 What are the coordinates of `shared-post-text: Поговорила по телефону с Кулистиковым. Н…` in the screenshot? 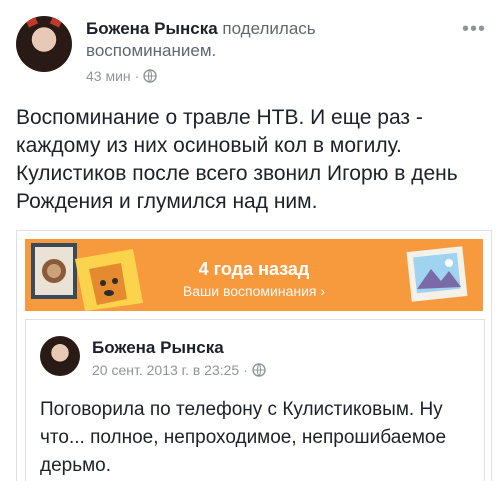 It's located at (243, 437).